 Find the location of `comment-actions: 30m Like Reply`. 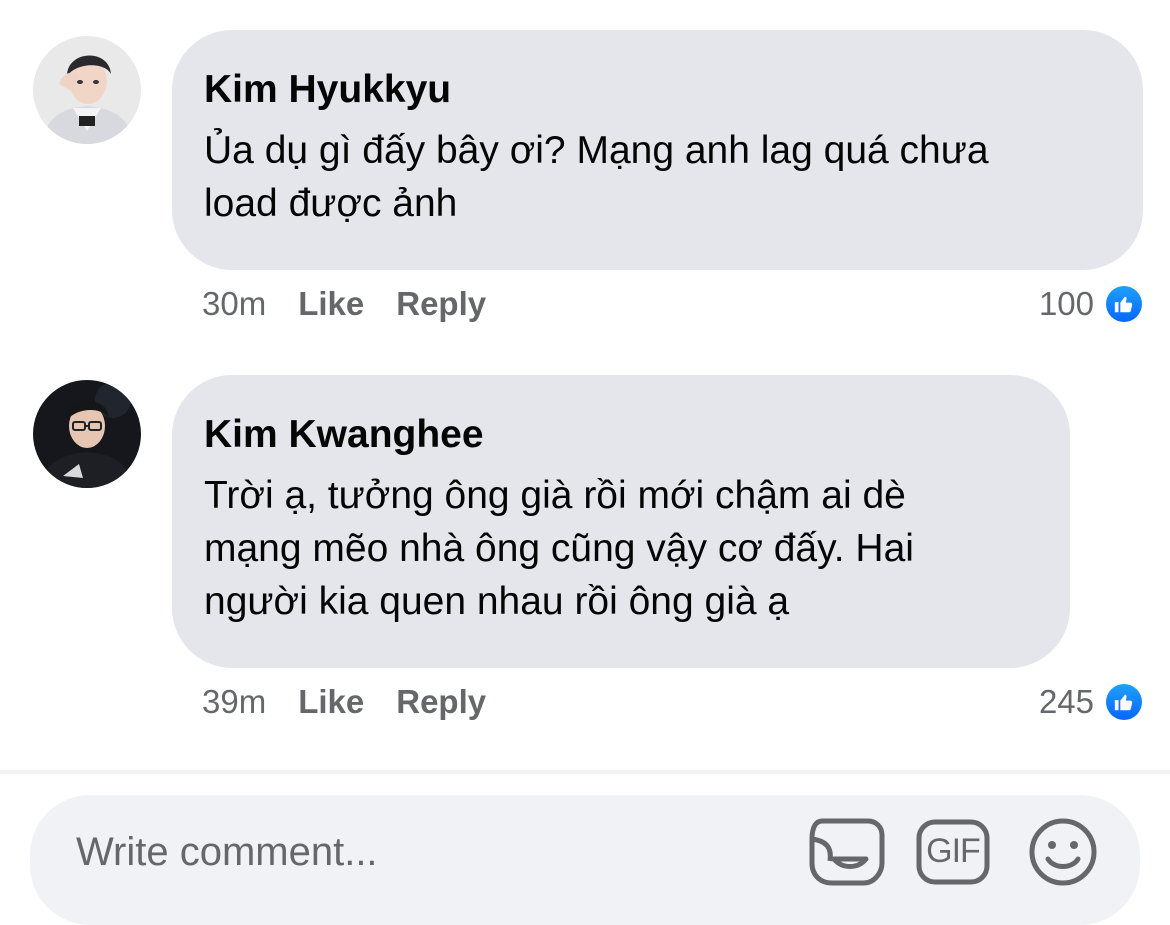

comment-actions: 30m Like Reply is located at coordinates (344, 304).